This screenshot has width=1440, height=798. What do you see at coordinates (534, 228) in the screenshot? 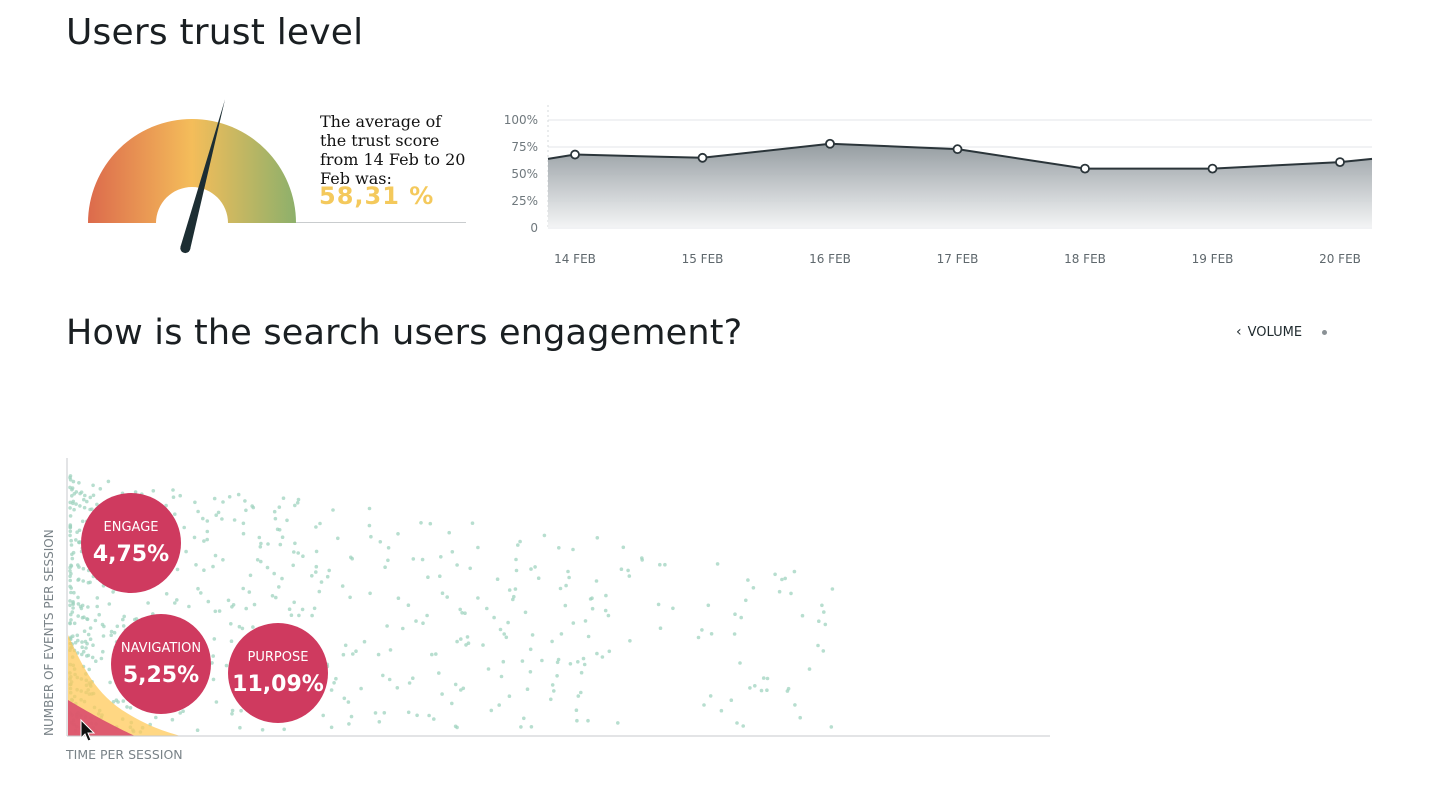
I see `y-tick-label: 0` at bounding box center [534, 228].